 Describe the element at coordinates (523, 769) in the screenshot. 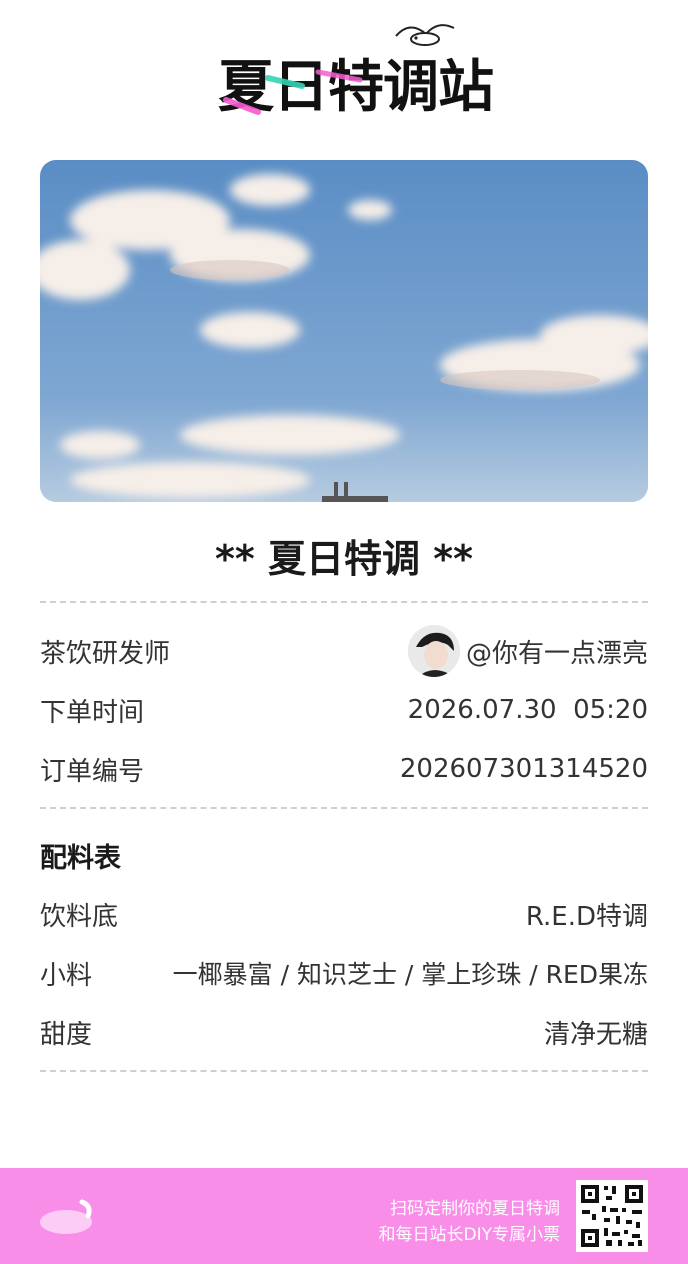

I see `order-number-value: 202607301314520` at that location.